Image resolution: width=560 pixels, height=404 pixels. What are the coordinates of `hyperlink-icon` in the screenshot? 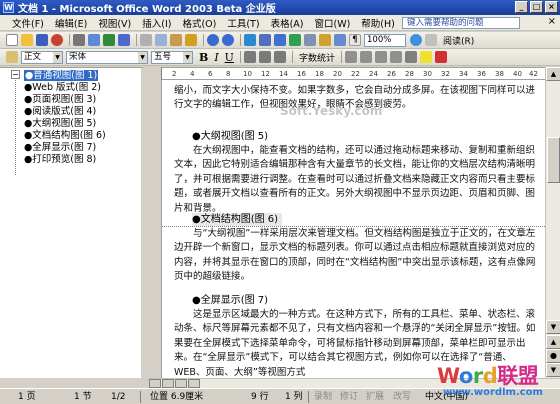 It's located at (250, 40).